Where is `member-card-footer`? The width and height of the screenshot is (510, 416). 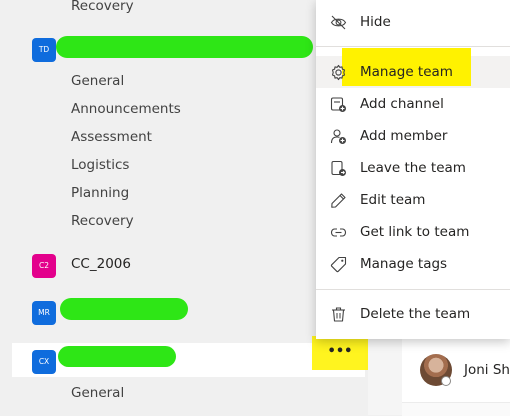
member-card-footer is located at coordinates (456, 409).